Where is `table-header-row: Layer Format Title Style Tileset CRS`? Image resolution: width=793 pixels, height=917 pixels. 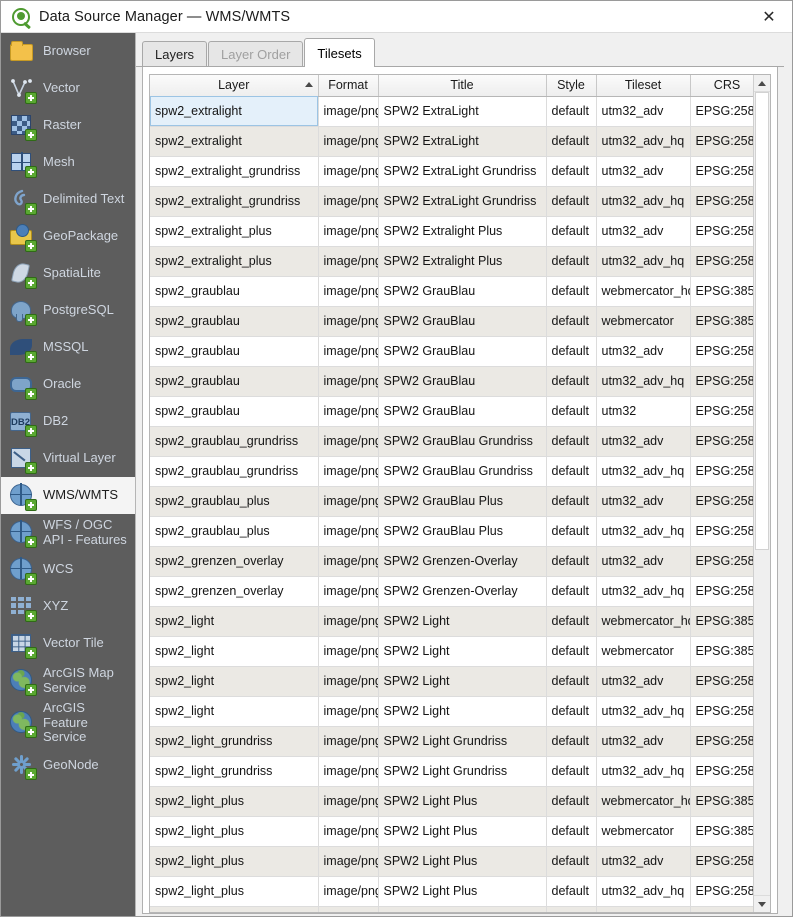 table-header-row: Layer Format Title Style Tileset CRS is located at coordinates (457, 86).